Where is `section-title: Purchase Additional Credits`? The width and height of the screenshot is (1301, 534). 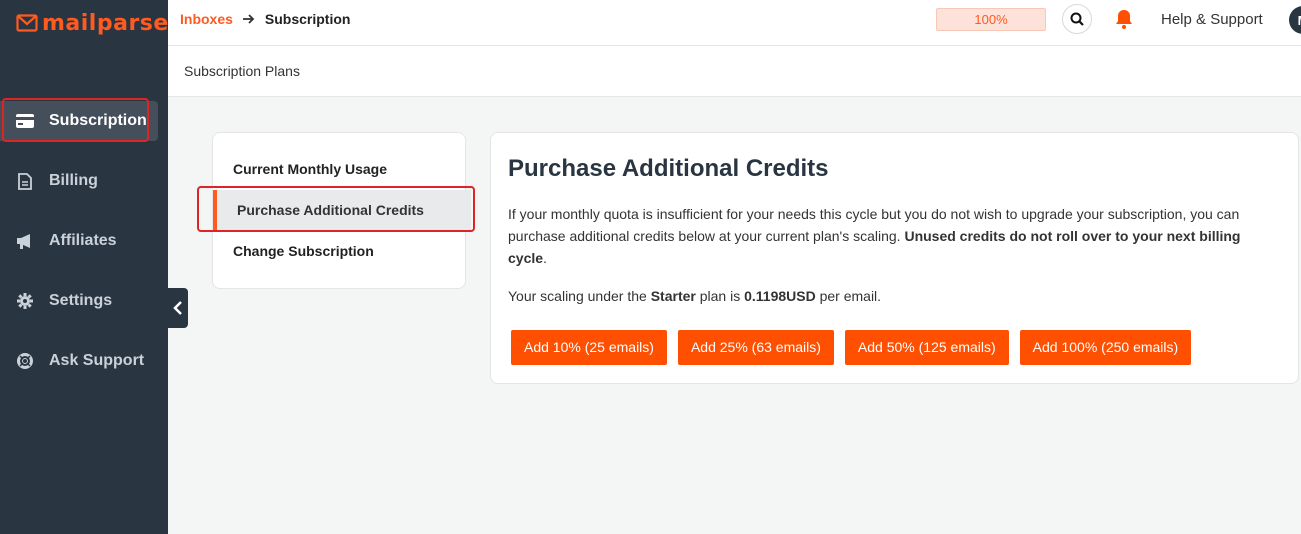 section-title: Purchase Additional Credits is located at coordinates (668, 168).